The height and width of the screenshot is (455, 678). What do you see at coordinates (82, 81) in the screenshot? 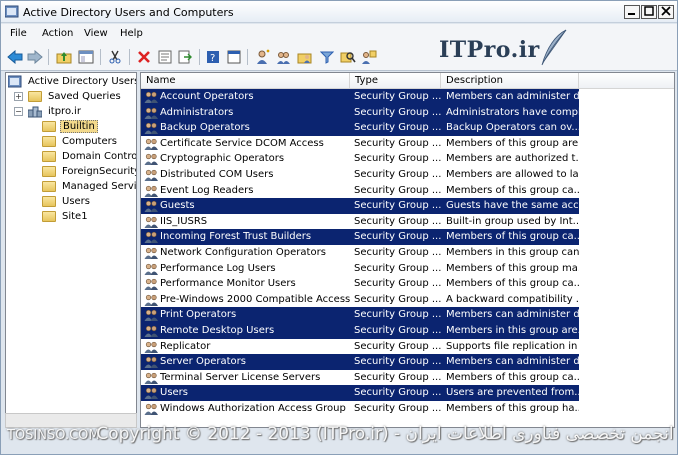
I see `tree-root-label: Active Directory Users a` at bounding box center [82, 81].